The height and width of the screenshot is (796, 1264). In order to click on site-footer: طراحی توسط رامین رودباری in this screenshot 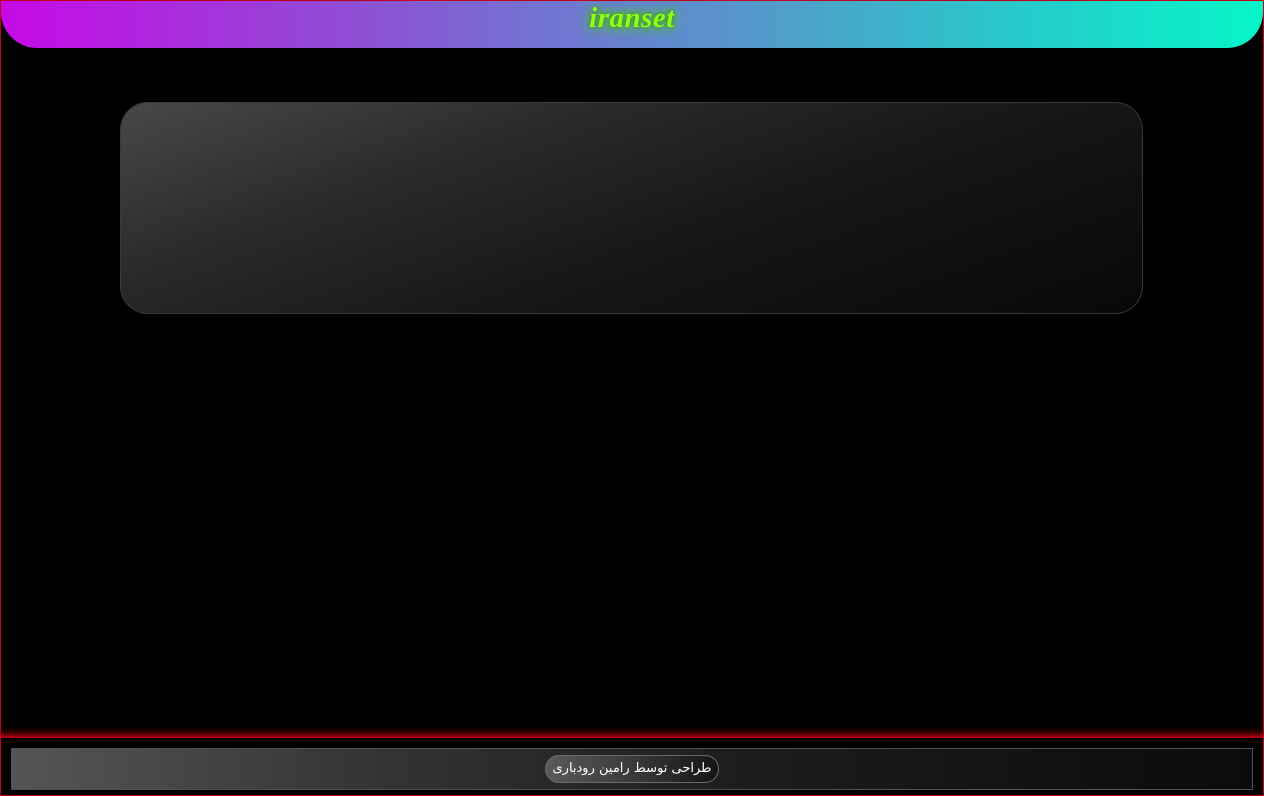, I will do `click(632, 766)`.